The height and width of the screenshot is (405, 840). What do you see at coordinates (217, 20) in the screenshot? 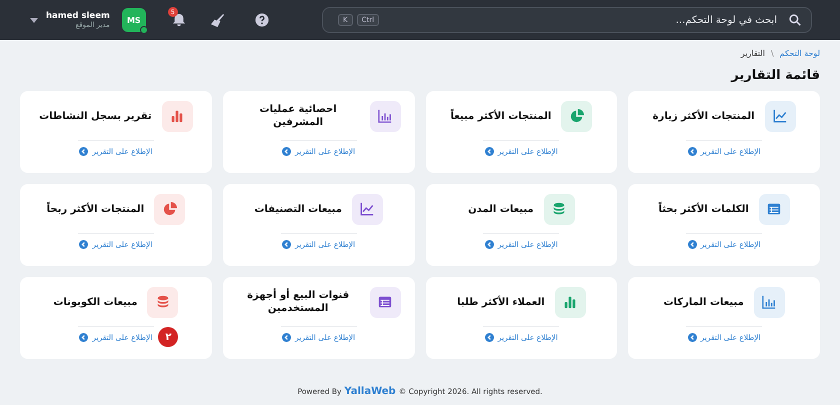
I see `broom-icon` at bounding box center [217, 20].